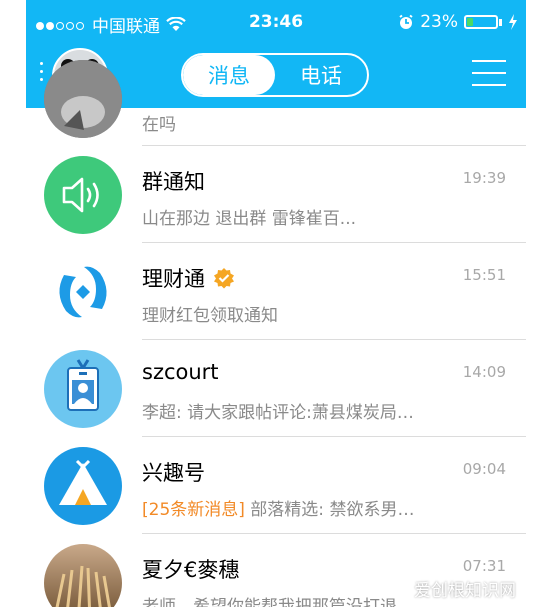 The image size is (536, 607). I want to click on status-bar: 中国联通 23:46 23%, so click(276, 22).